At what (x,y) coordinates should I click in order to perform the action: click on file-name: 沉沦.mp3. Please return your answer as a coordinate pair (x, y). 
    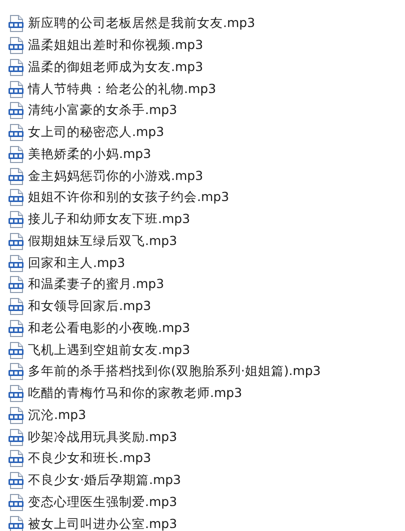
    Looking at the image, I should click on (57, 415).